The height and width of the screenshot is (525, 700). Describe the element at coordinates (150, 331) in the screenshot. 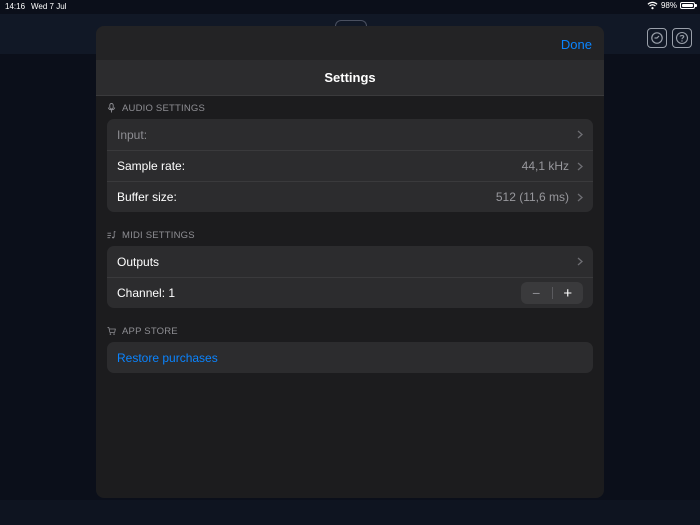

I see `app-store-header-label: APP STORE` at that location.